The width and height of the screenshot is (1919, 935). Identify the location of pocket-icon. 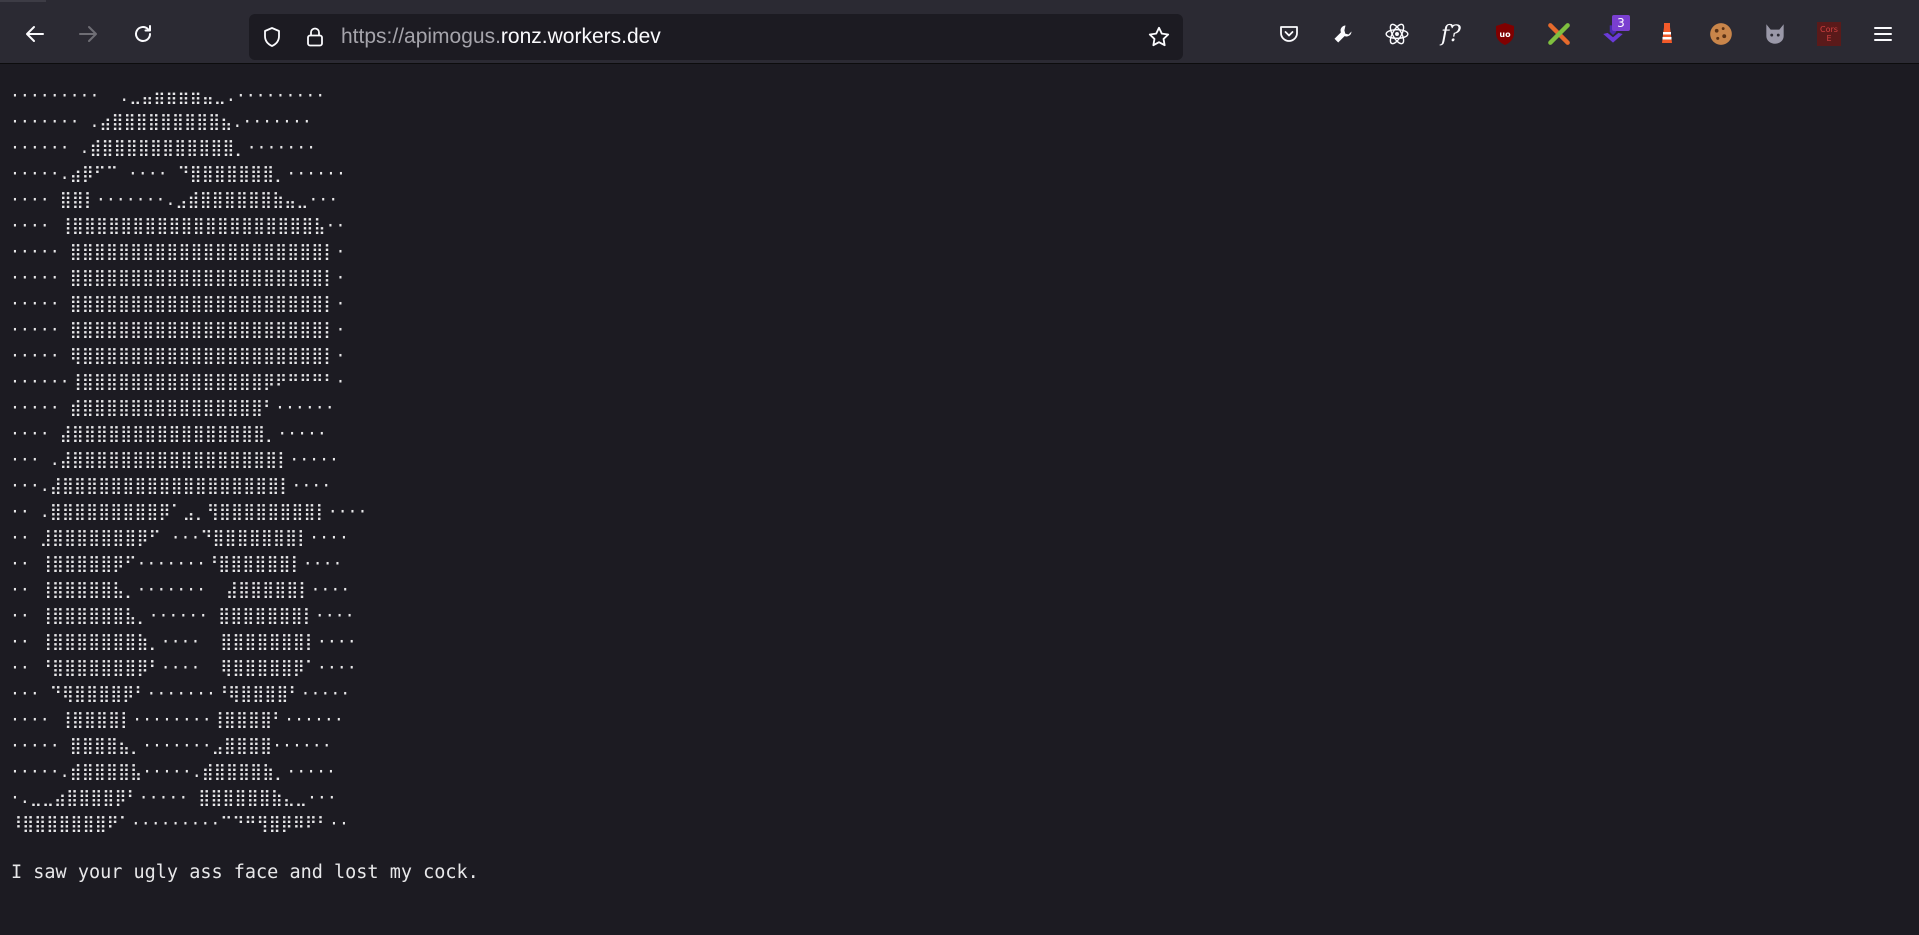
(1289, 34).